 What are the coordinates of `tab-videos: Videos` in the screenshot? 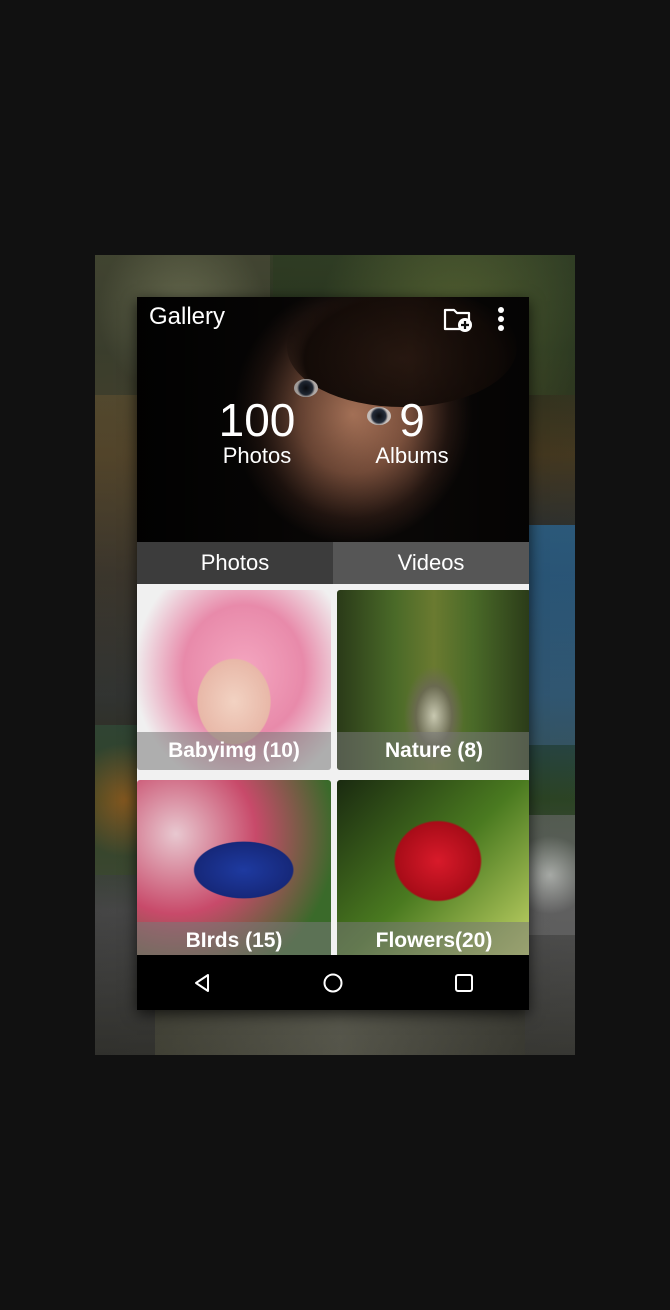 It's located at (431, 563).